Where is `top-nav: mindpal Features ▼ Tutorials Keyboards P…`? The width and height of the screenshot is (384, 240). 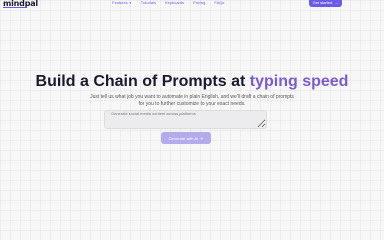 top-nav: mindpal Features ▼ Tutorials Keyboards P… is located at coordinates (192, 4).